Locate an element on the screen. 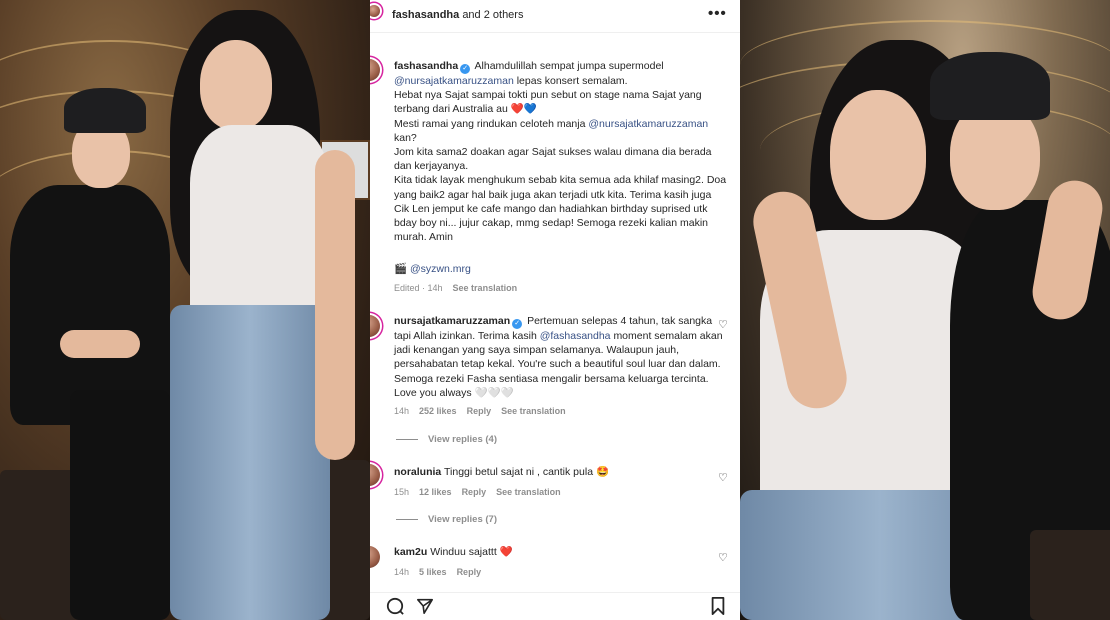 The width and height of the screenshot is (1110, 620). more-options-icon: ••• is located at coordinates (717, 13).